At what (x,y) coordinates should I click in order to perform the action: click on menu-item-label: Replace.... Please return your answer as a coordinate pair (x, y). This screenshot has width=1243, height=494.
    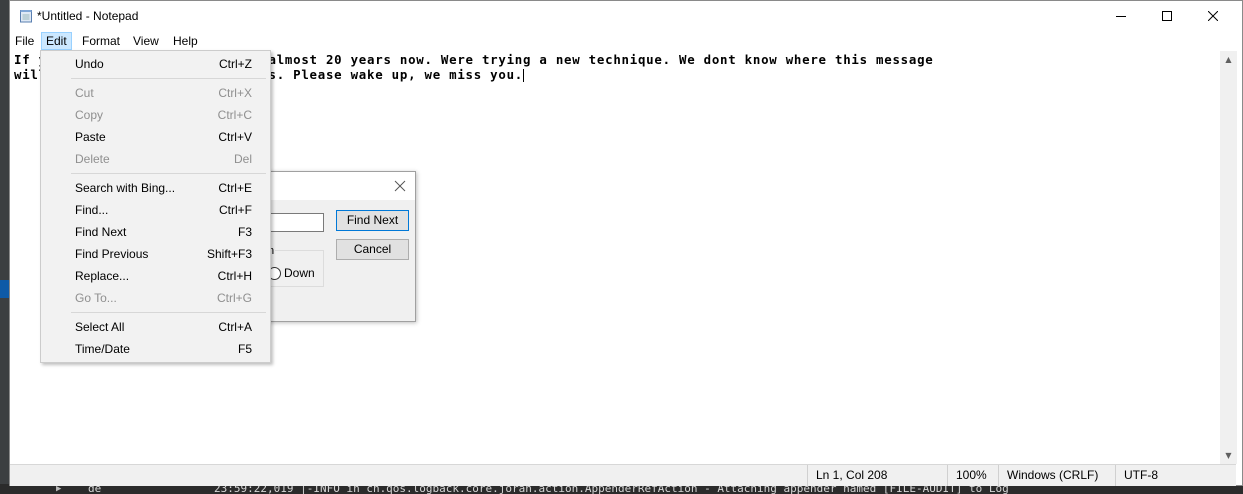
    Looking at the image, I should click on (102, 276).